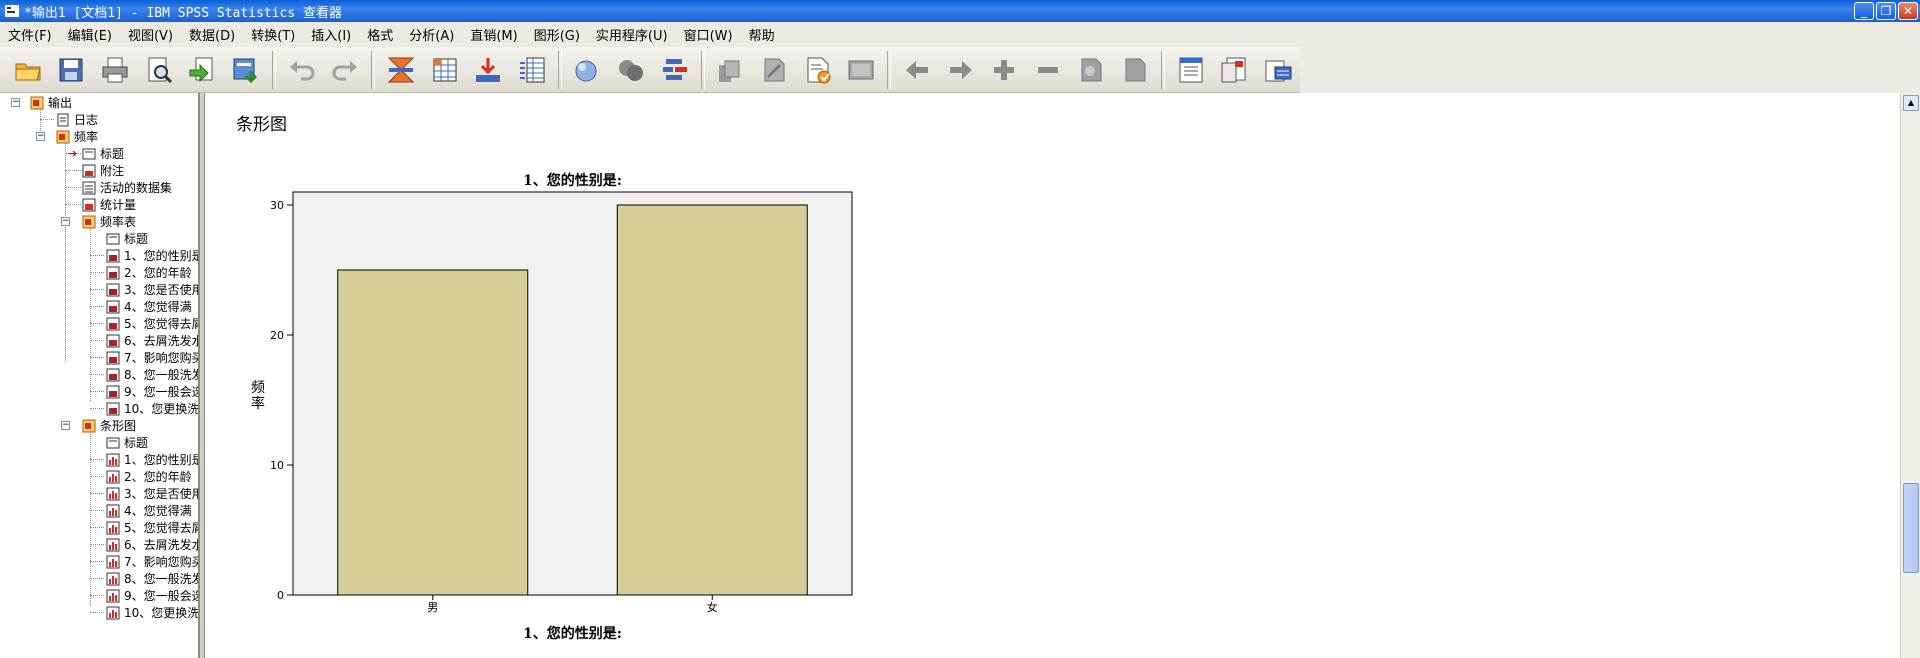  Describe the element at coordinates (1910, 375) in the screenshot. I see `vertical-scrollbar: ▲` at that location.